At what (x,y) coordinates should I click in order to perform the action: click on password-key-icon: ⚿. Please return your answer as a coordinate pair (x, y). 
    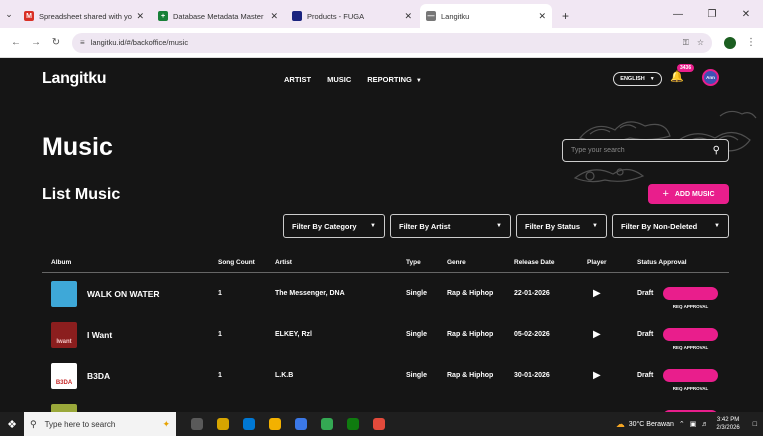
    Looking at the image, I should click on (686, 43).